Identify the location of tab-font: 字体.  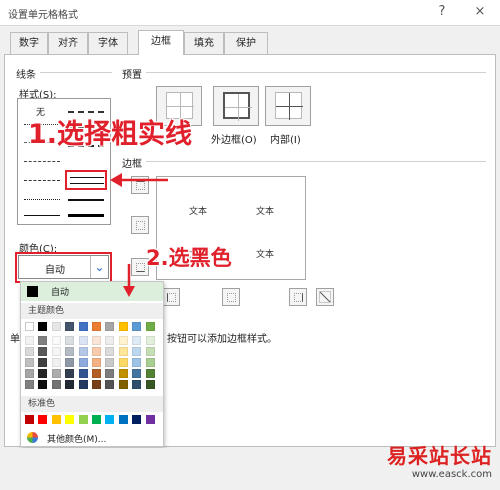
(108, 43).